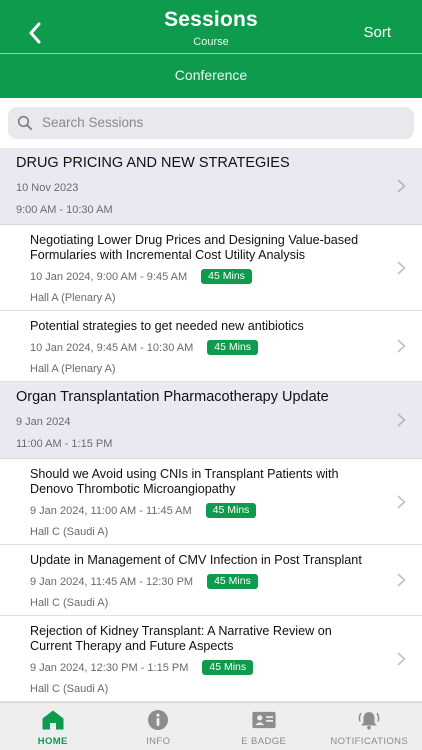 The image size is (422, 750). What do you see at coordinates (43, 422) in the screenshot?
I see `group-date: 9 Jan 2024` at bounding box center [43, 422].